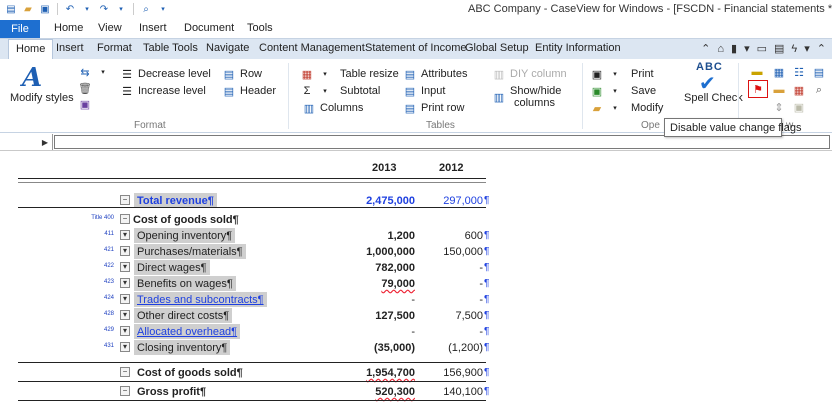  What do you see at coordinates (434, 108) in the screenshot?
I see `print-row-button: ▤ Print row` at bounding box center [434, 108].